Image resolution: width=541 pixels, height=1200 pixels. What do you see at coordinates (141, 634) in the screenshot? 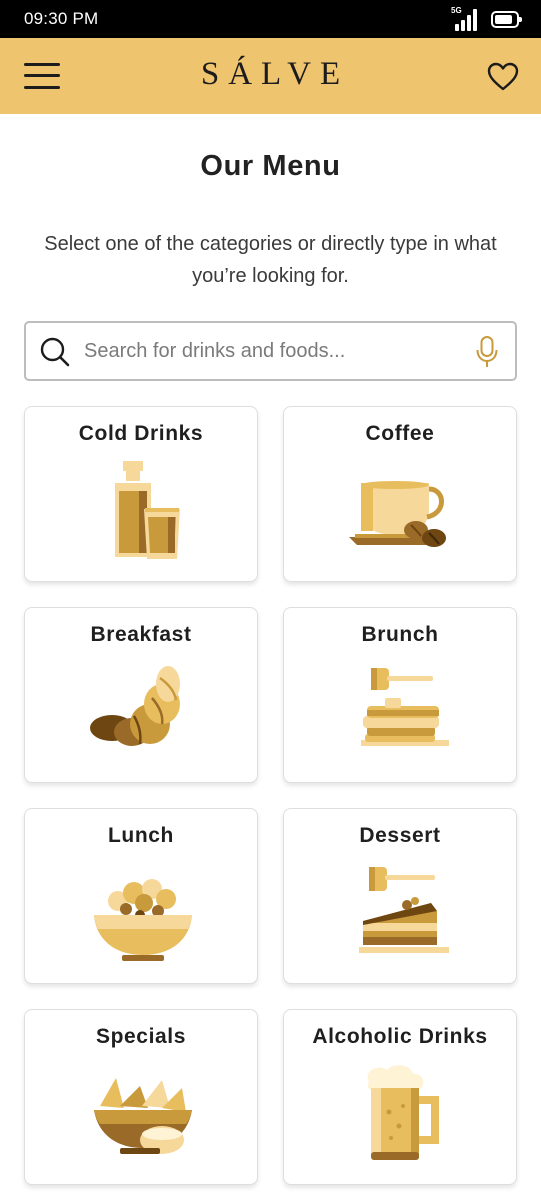
I see `category-label: Breakfast` at bounding box center [141, 634].